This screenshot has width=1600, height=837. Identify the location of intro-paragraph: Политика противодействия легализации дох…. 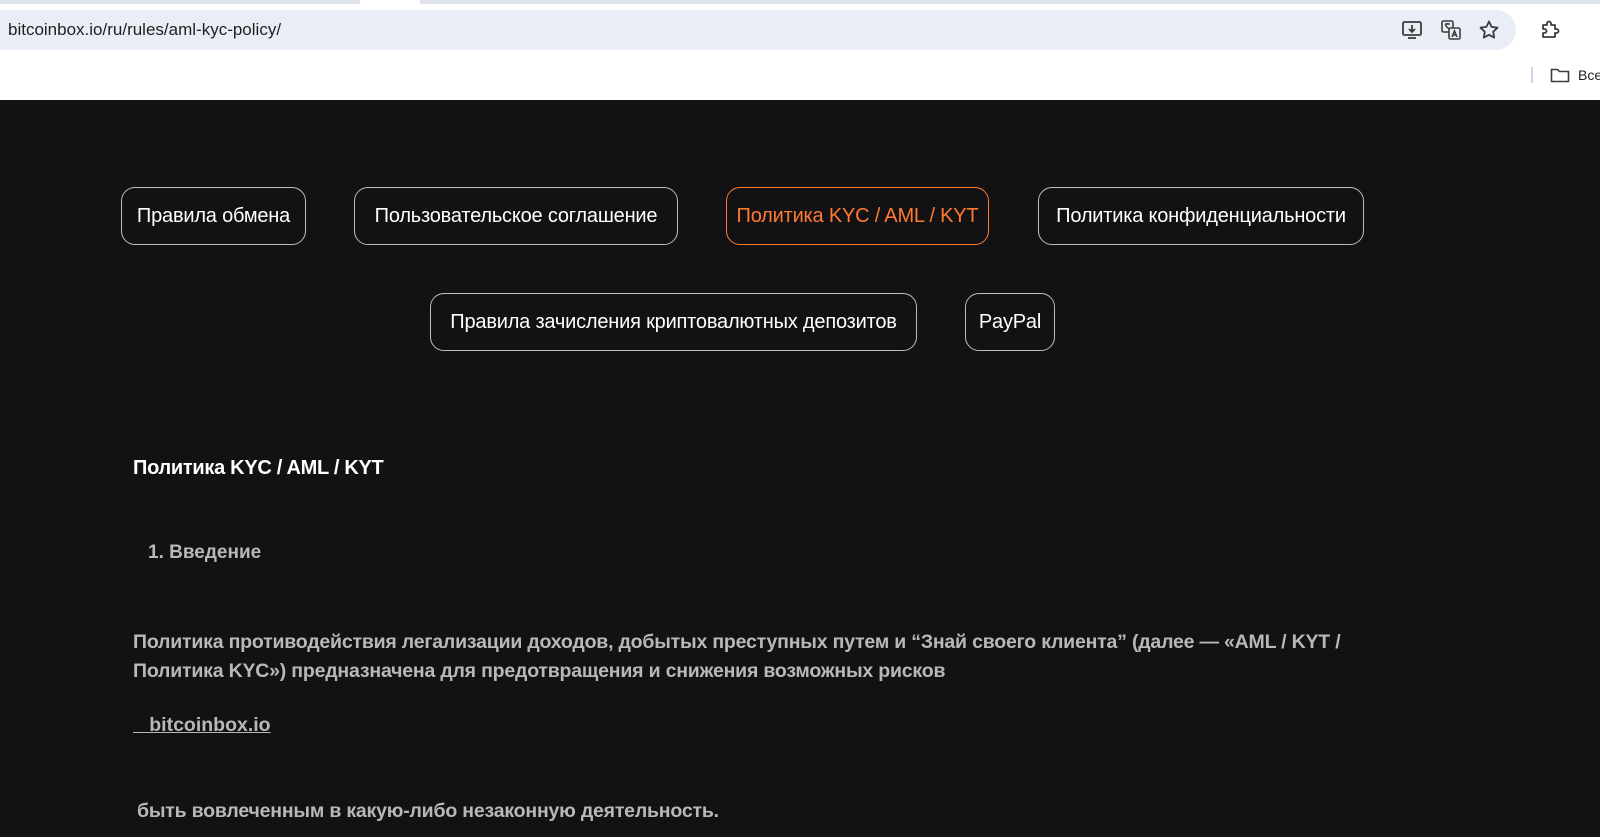
(737, 656).